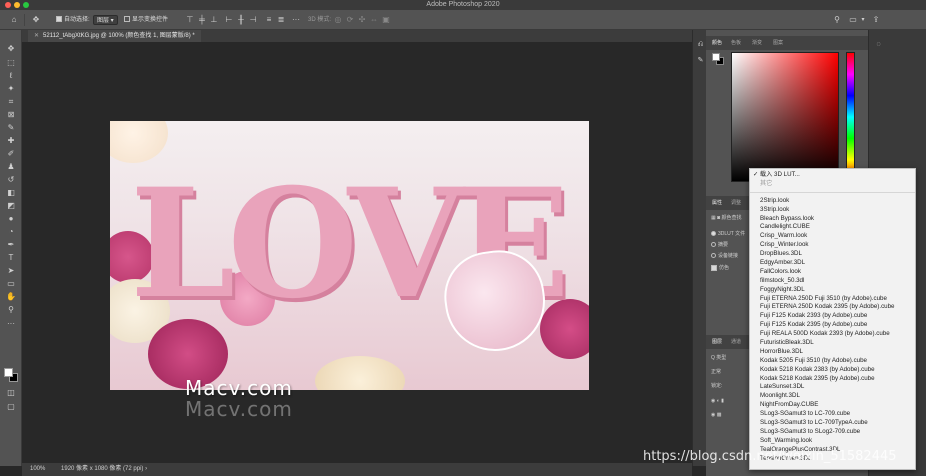 This screenshot has width=926, height=476. Describe the element at coordinates (736, 341) in the screenshot. I see `tab-channels: 通道` at that location.